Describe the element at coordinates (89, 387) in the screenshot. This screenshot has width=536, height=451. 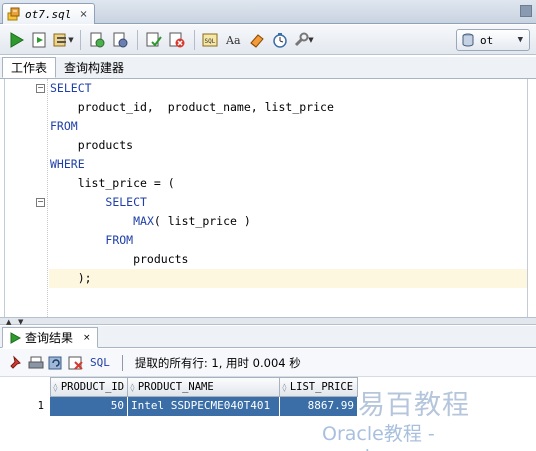
I see `column-header-product-id: ◊ PRODUCT_ID` at that location.